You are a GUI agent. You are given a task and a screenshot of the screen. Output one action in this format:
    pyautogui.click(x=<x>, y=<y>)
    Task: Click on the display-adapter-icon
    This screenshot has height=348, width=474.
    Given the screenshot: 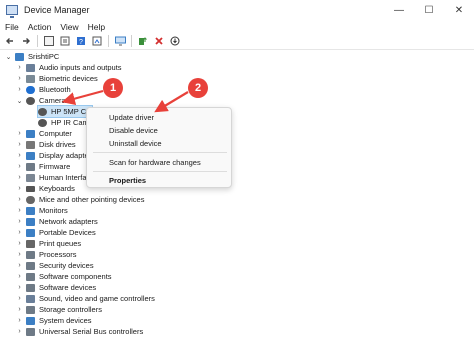 What is the action you would take?
    pyautogui.click(x=30, y=155)
    